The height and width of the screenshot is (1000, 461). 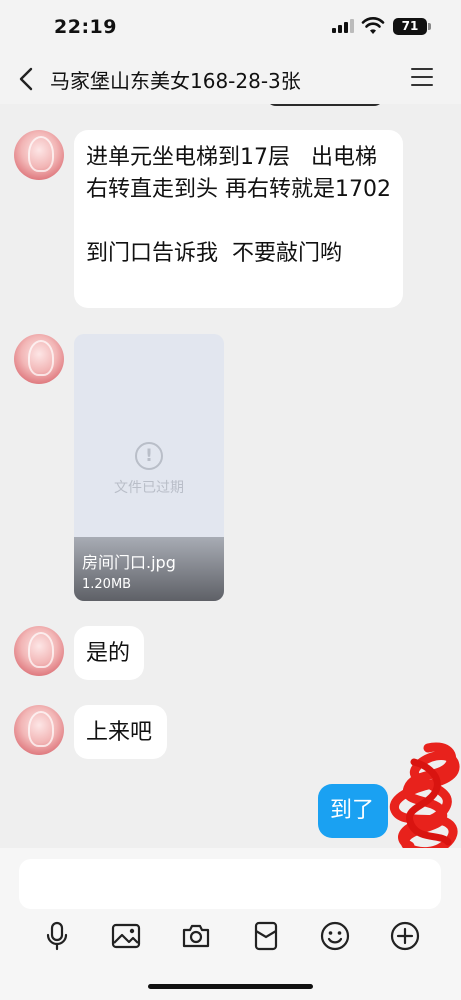 I want to click on cellular-signal-icon, so click(x=343, y=26).